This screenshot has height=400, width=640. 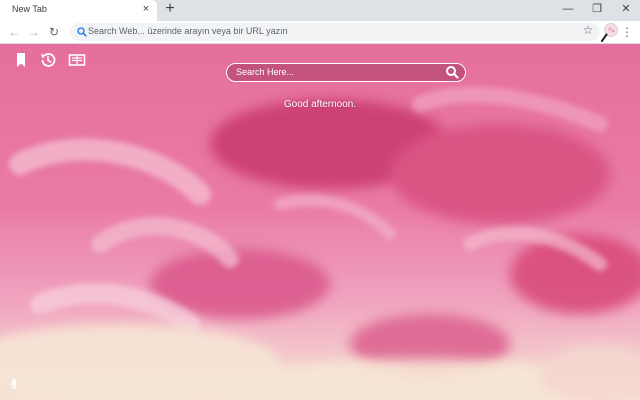 I want to click on browser-menu-icon: ⋮, so click(x=627, y=32).